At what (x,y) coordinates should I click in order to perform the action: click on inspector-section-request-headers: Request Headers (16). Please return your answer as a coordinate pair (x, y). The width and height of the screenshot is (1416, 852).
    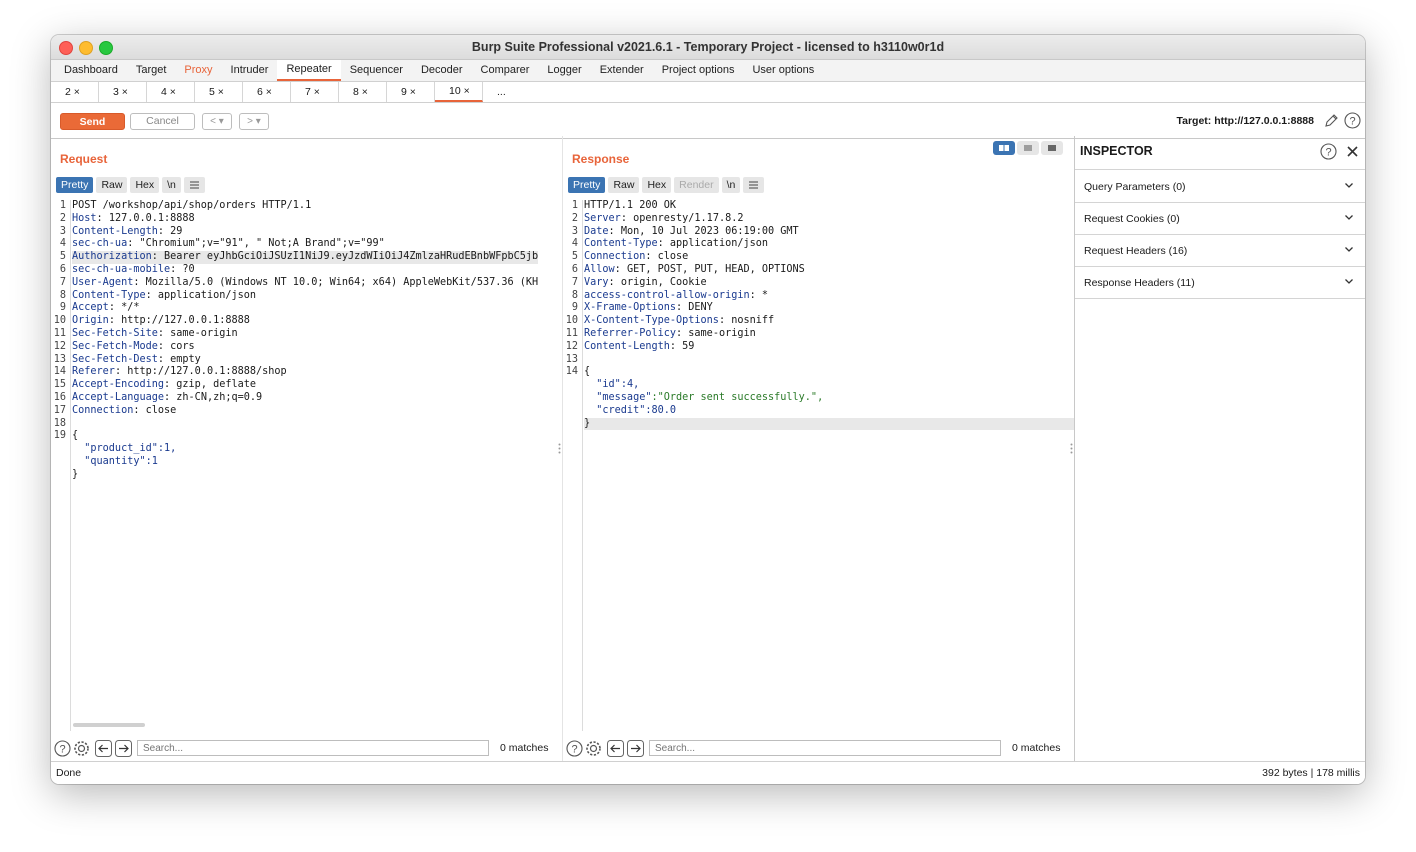
    Looking at the image, I should click on (1220, 250).